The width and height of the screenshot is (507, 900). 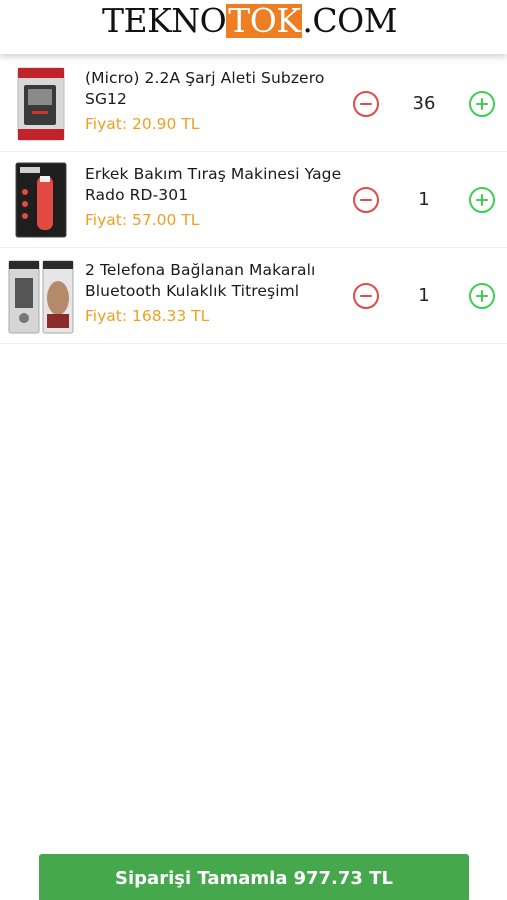 What do you see at coordinates (264, 20) in the screenshot?
I see `logo-text-highlight: TOK` at bounding box center [264, 20].